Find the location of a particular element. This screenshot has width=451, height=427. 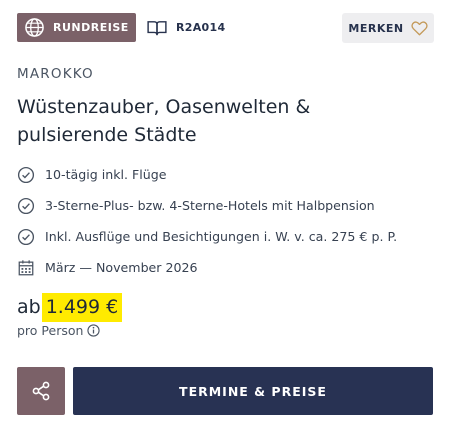

calendar-icon is located at coordinates (26, 267).